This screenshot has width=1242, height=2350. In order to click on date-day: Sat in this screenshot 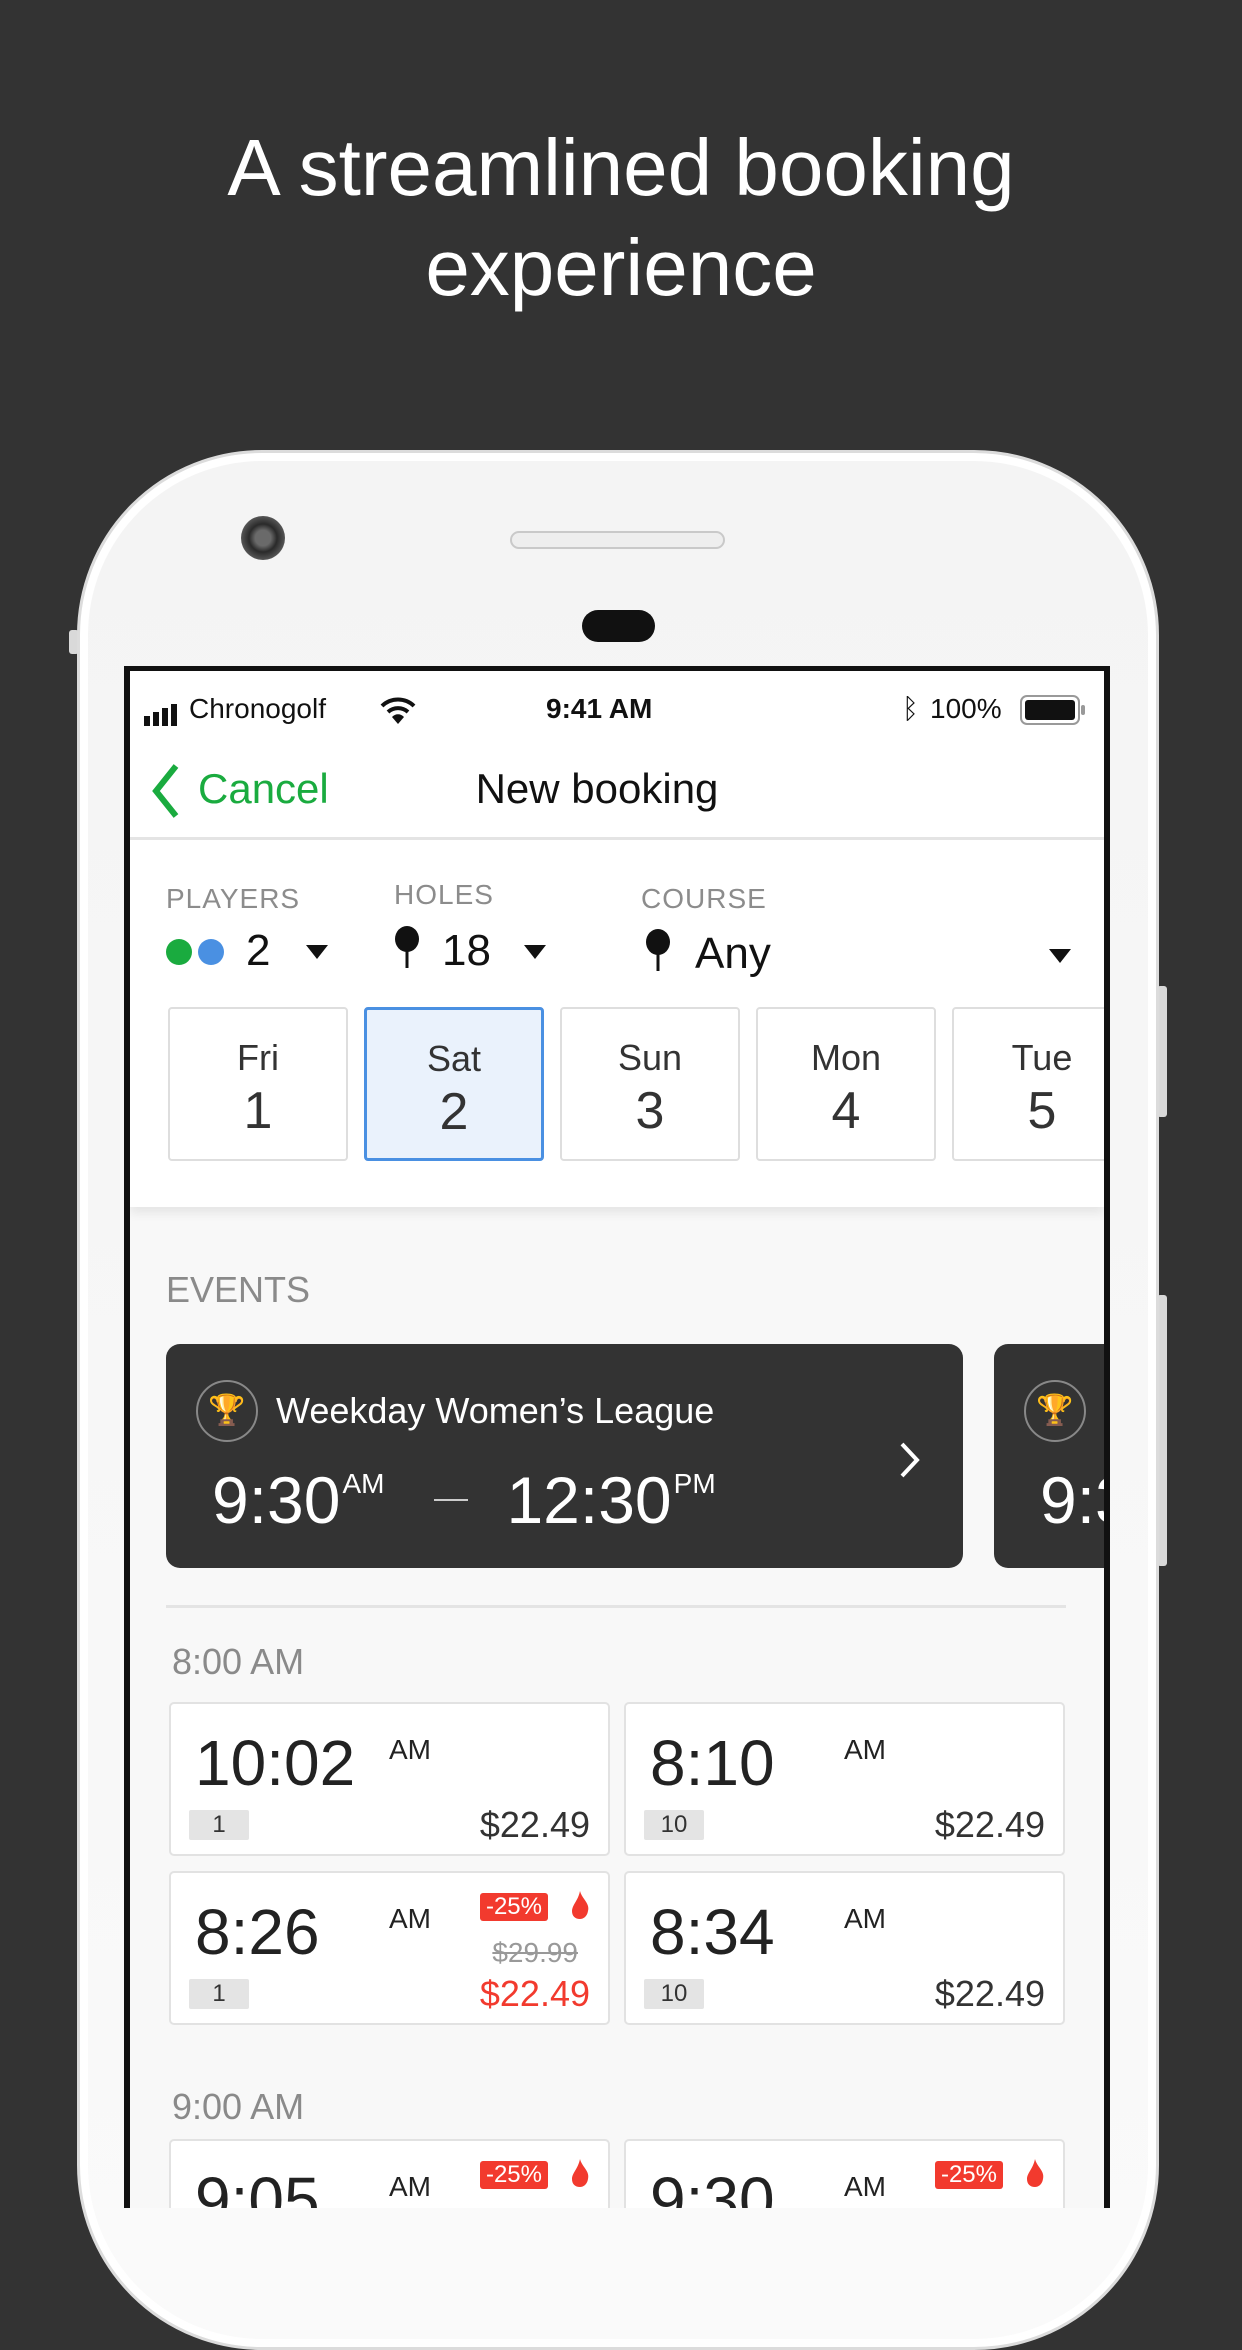, I will do `click(454, 1058)`.